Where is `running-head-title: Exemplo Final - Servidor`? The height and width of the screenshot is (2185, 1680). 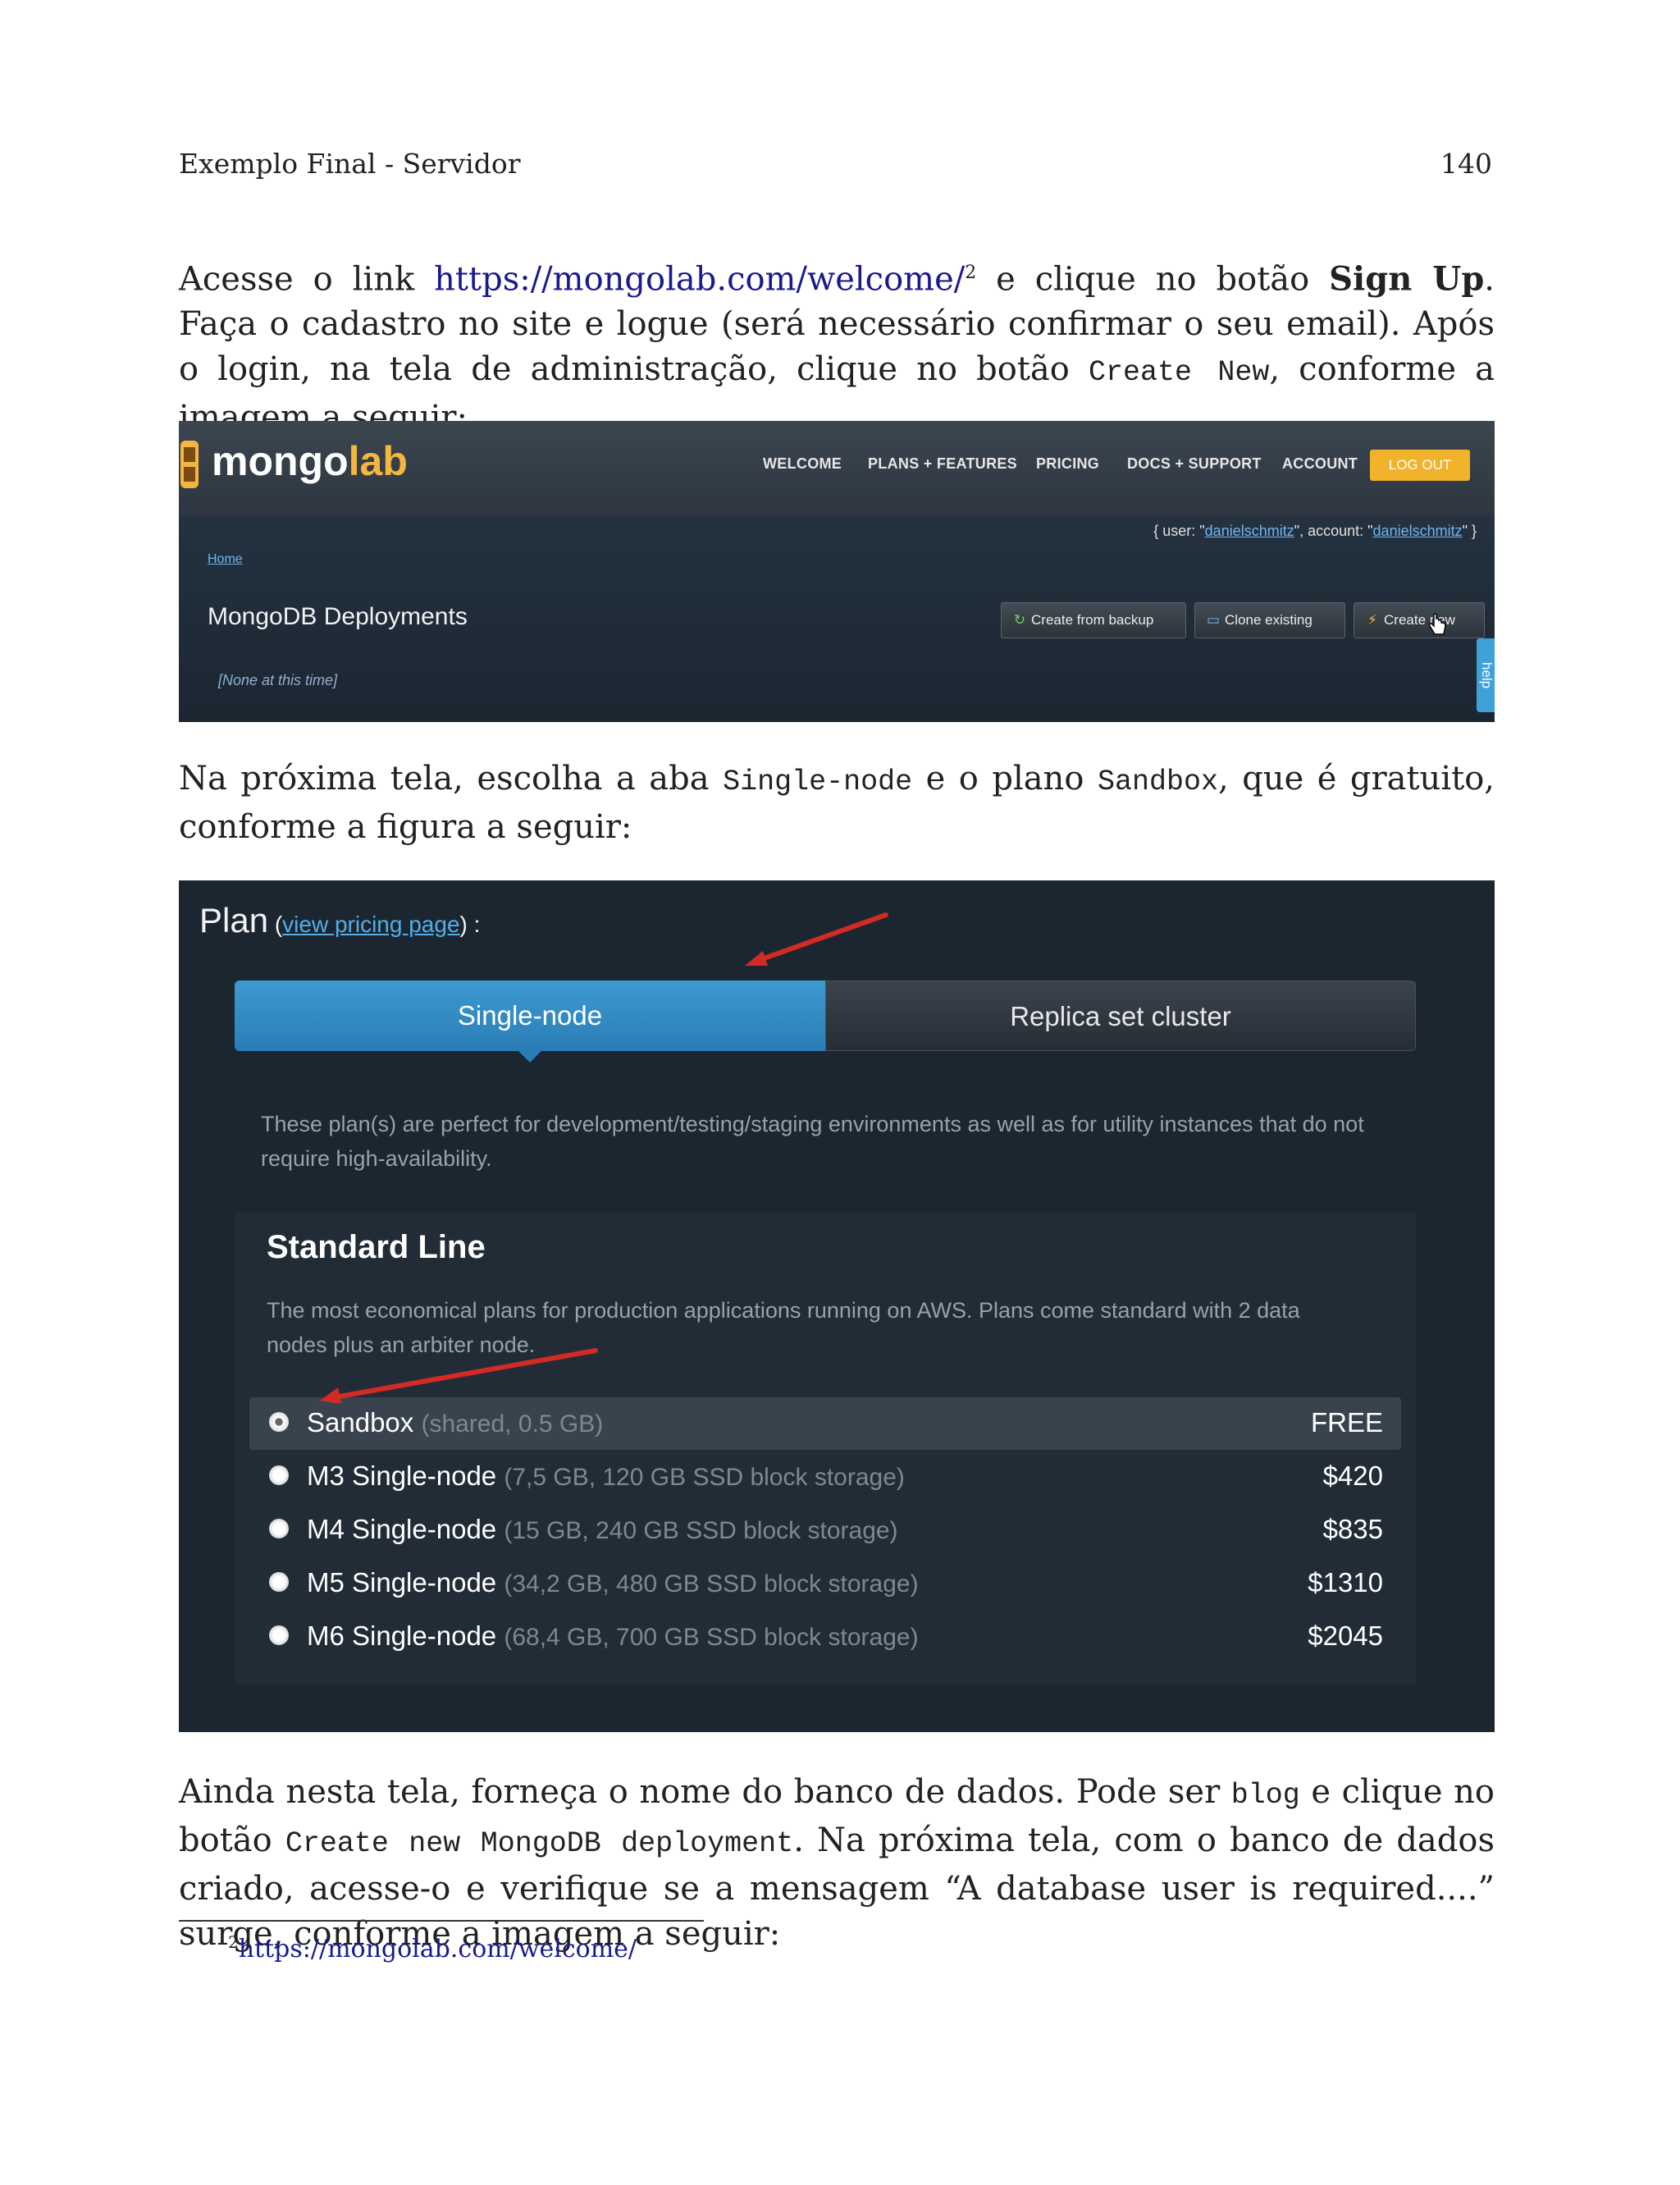 running-head-title: Exemplo Final - Servidor is located at coordinates (350, 164).